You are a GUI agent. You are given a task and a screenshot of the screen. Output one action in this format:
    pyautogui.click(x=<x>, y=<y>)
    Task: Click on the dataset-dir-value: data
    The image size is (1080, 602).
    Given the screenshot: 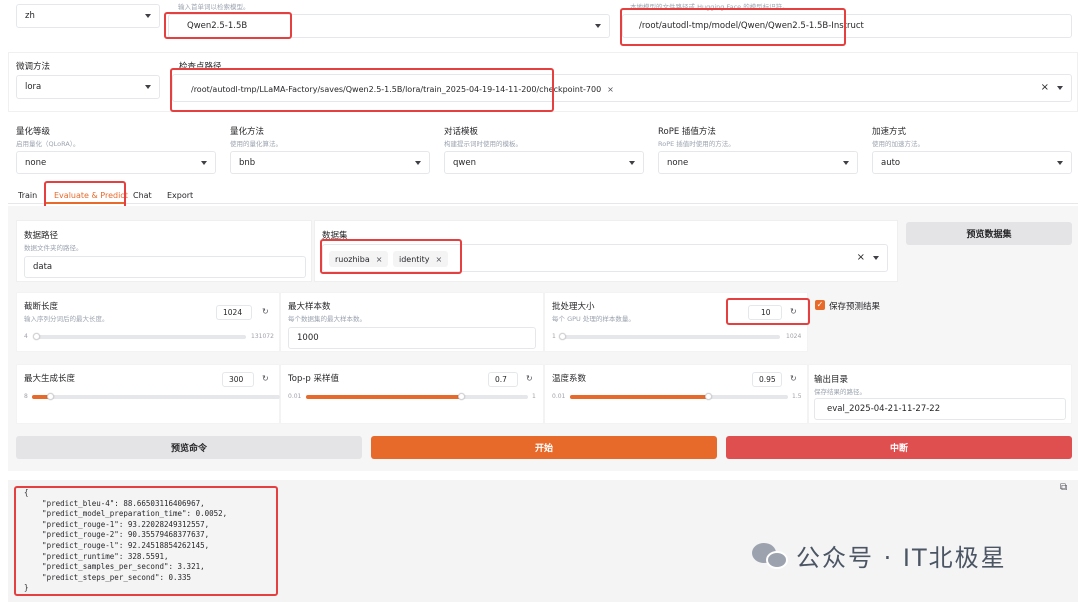 What is the action you would take?
    pyautogui.click(x=43, y=267)
    